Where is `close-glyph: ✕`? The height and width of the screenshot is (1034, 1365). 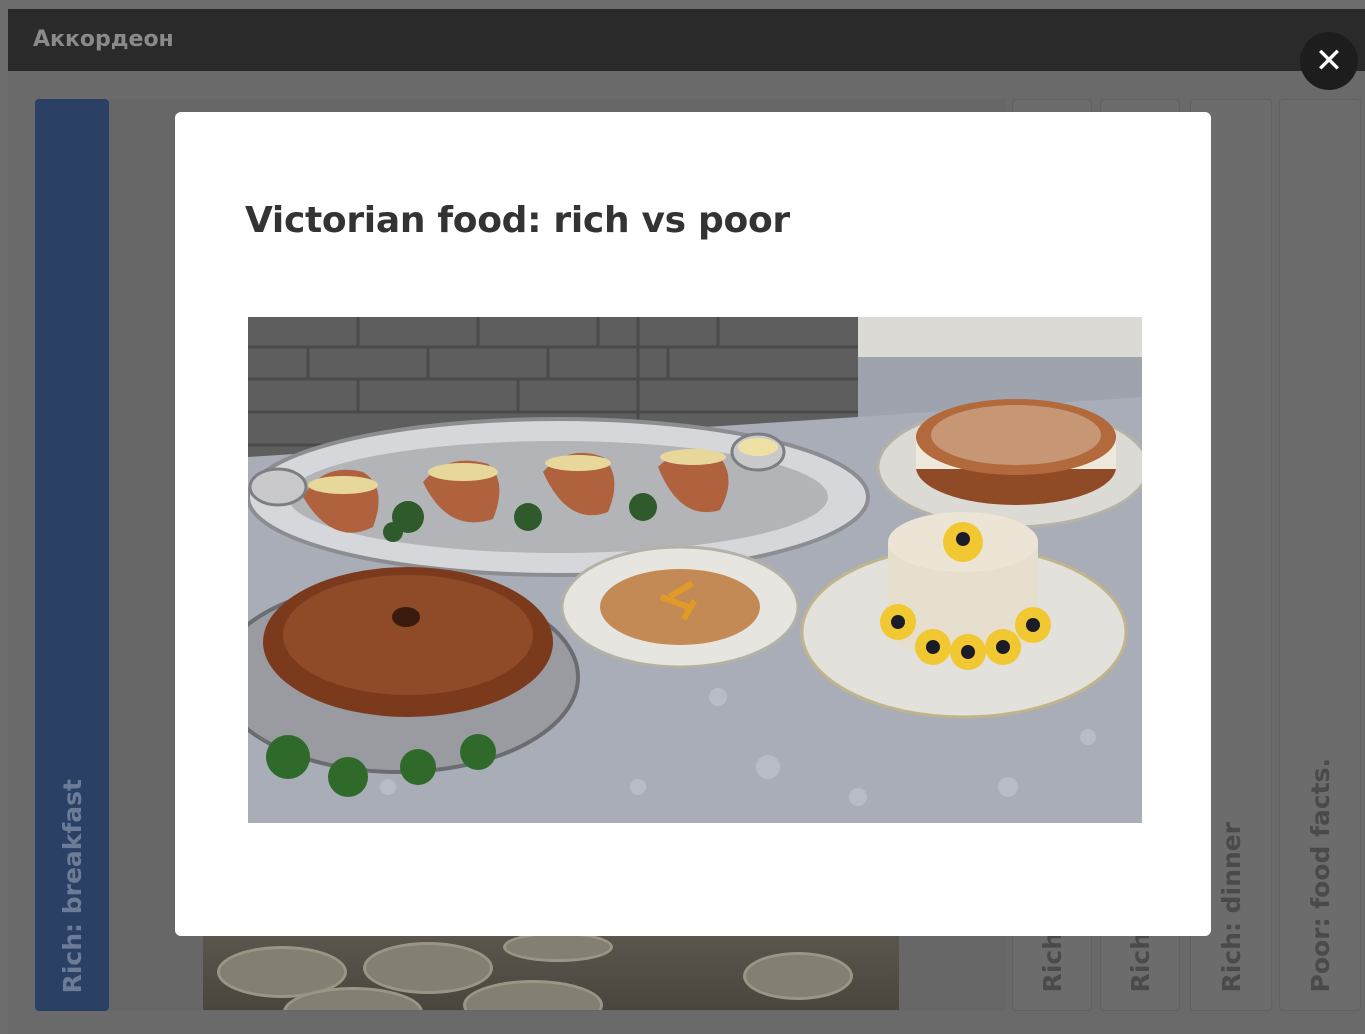
close-glyph: ✕ is located at coordinates (1329, 61).